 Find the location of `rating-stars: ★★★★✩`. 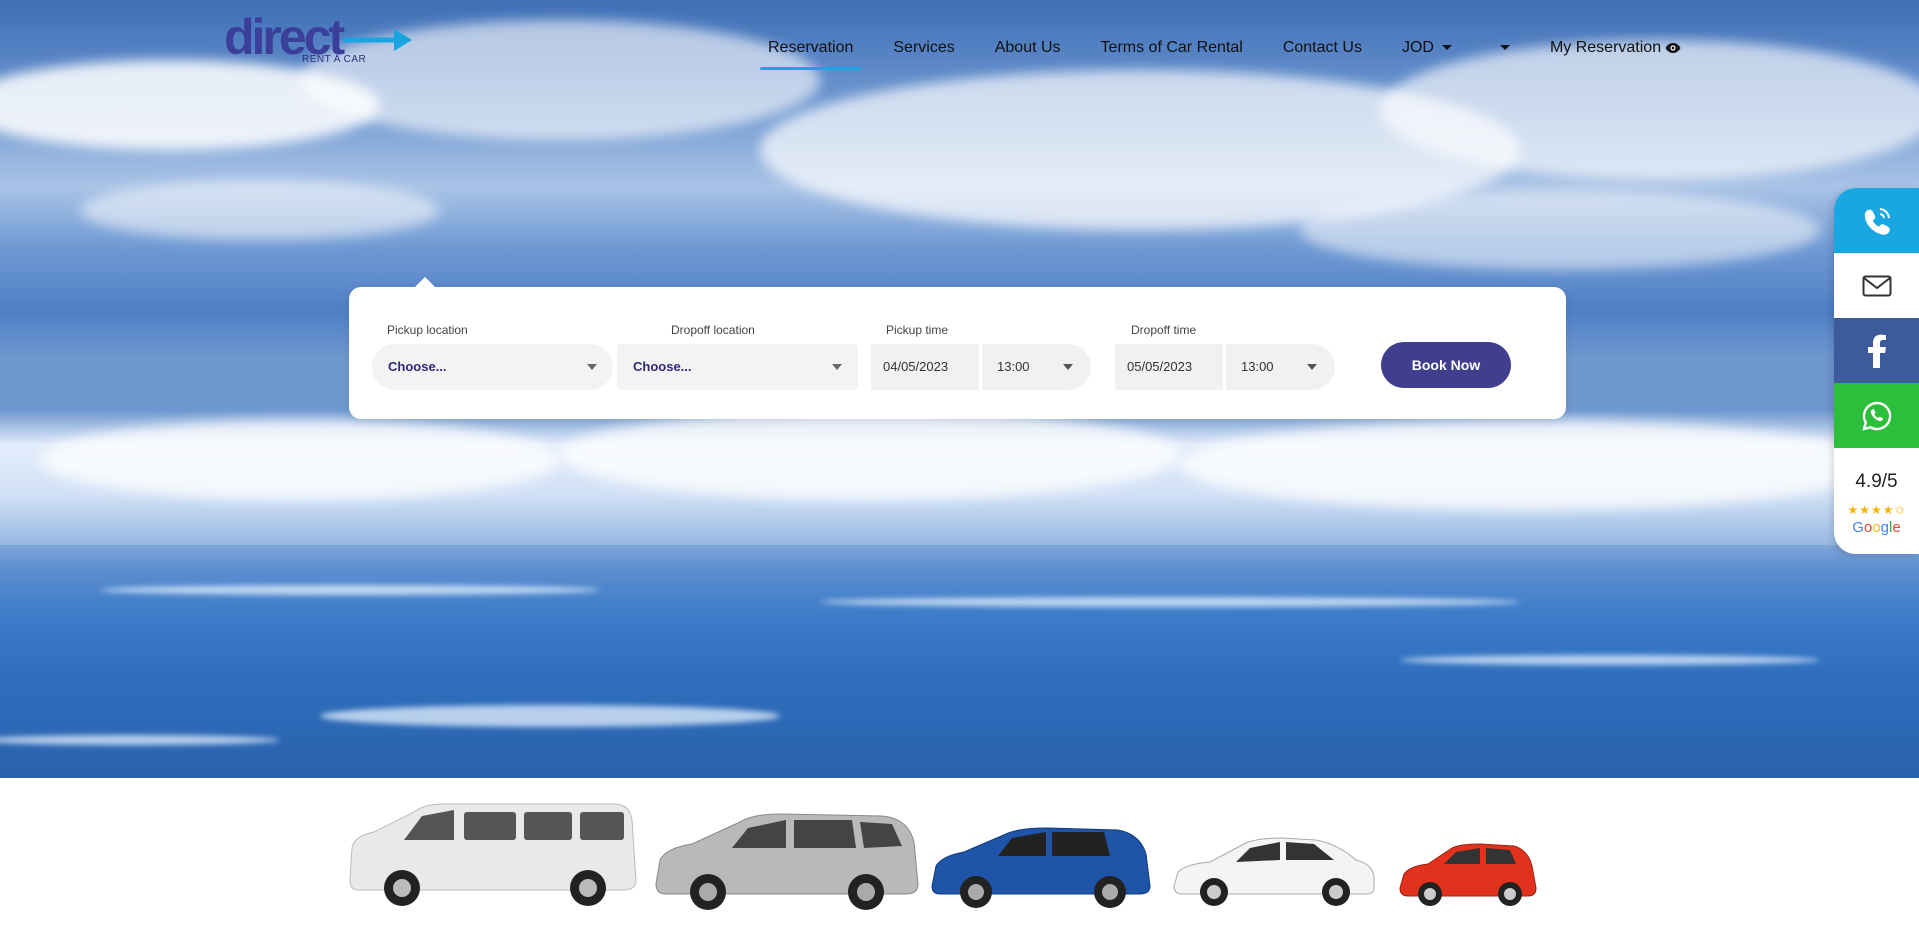

rating-stars: ★★★★✩ is located at coordinates (1876, 509).